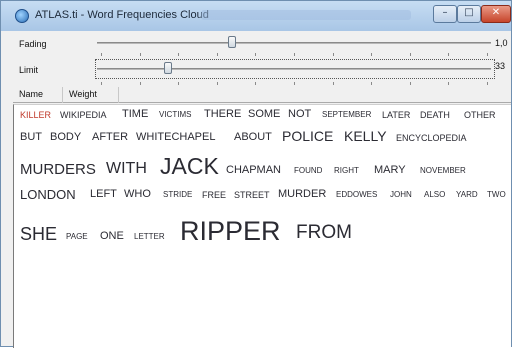 The width and height of the screenshot is (512, 348). I want to click on cloud-word: NOVEMBER, so click(443, 171).